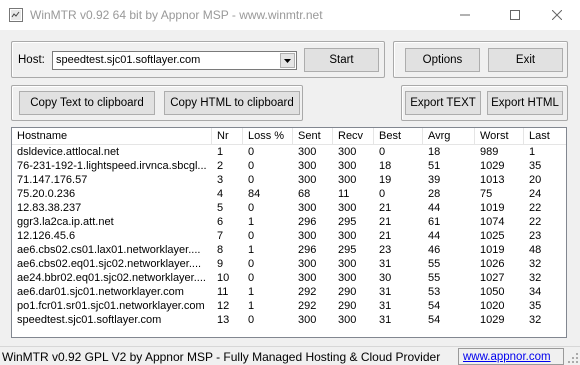 Image resolution: width=580 pixels, height=365 pixels. I want to click on close-button, so click(557, 15).